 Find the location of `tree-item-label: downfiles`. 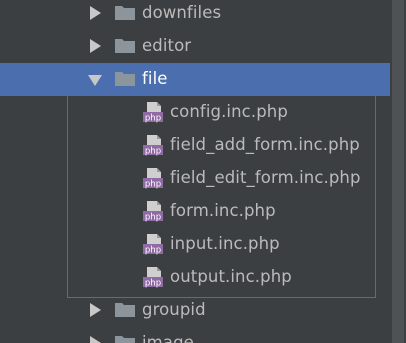

tree-item-label: downfiles is located at coordinates (182, 12).